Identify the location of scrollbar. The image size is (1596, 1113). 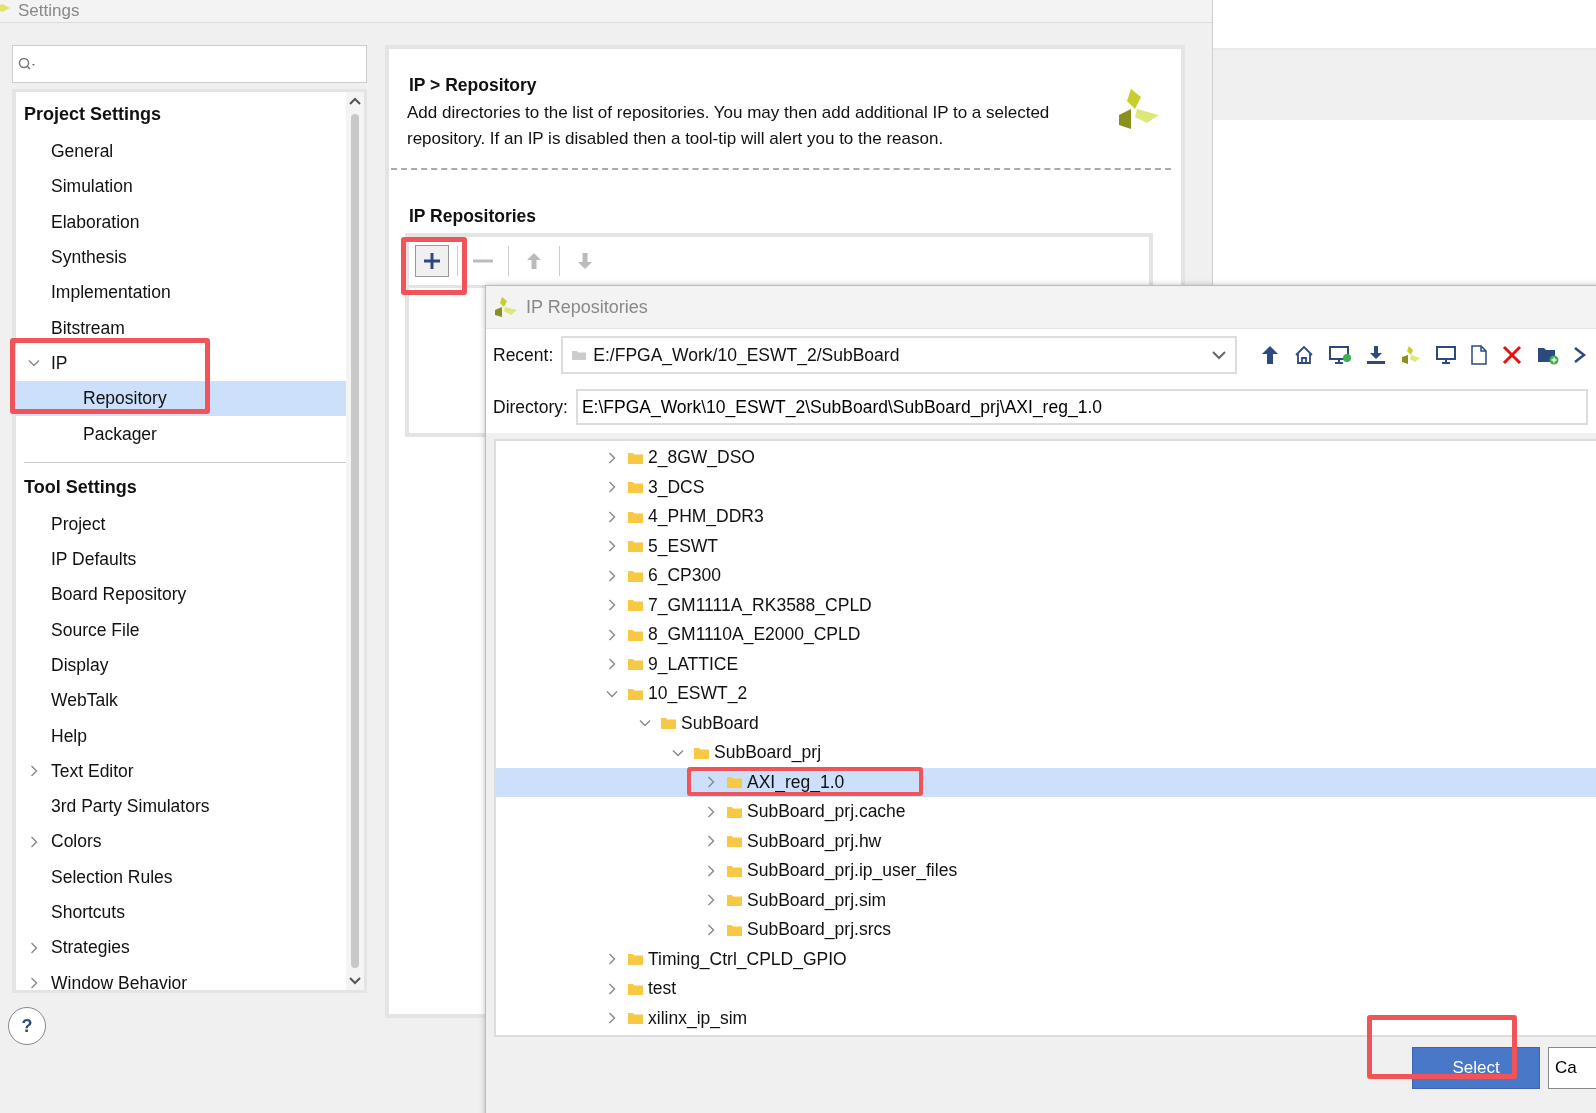
(355, 541).